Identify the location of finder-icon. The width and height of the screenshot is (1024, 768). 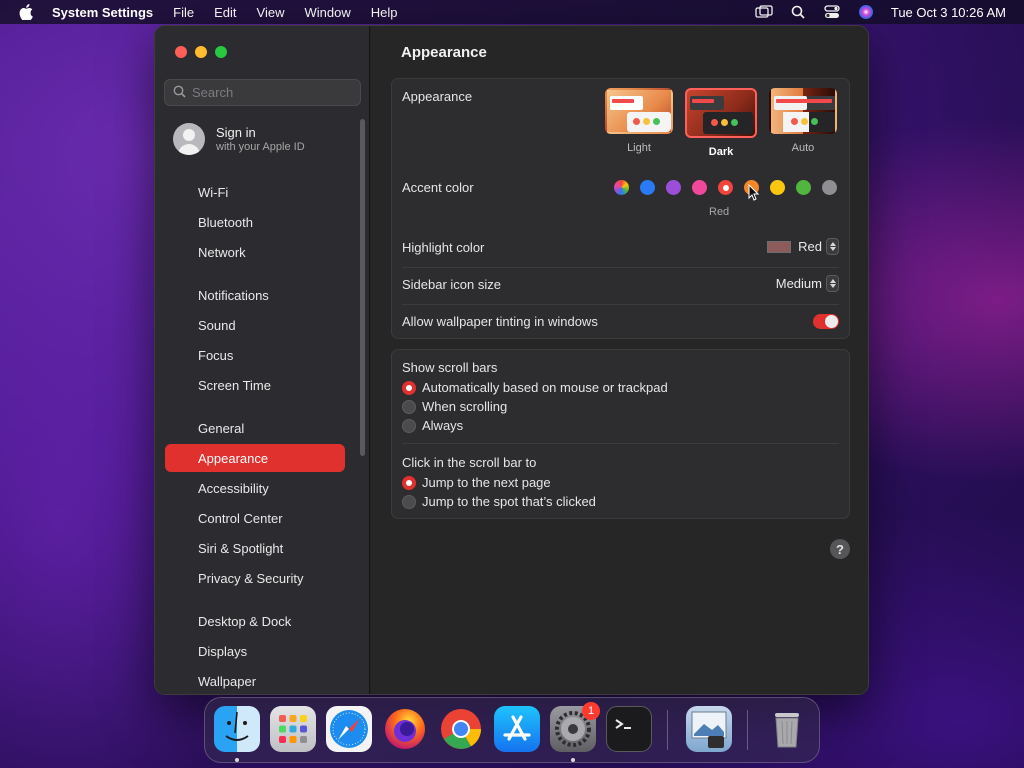
(237, 729).